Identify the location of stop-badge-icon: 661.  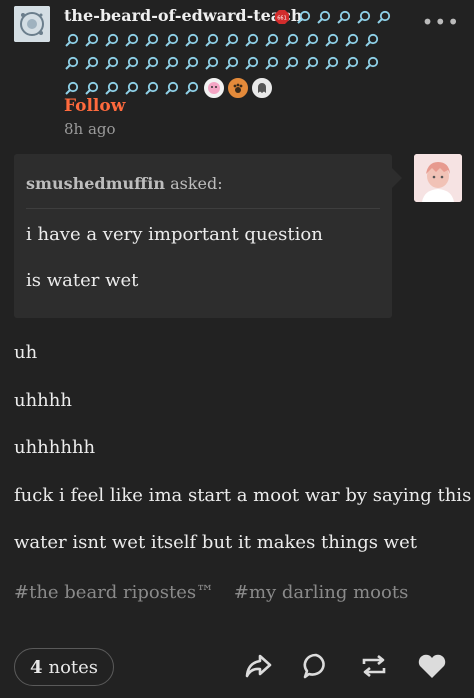
(282, 17).